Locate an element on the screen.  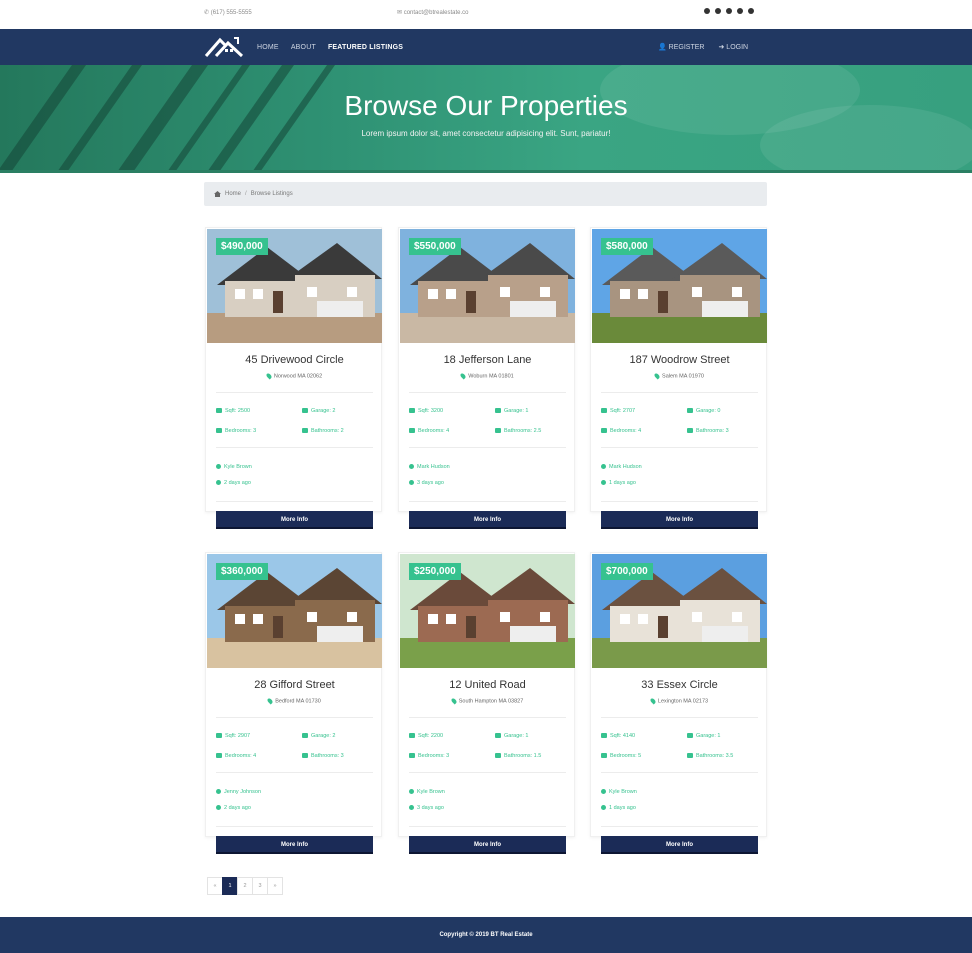
twitter-icon is located at coordinates (707, 11).